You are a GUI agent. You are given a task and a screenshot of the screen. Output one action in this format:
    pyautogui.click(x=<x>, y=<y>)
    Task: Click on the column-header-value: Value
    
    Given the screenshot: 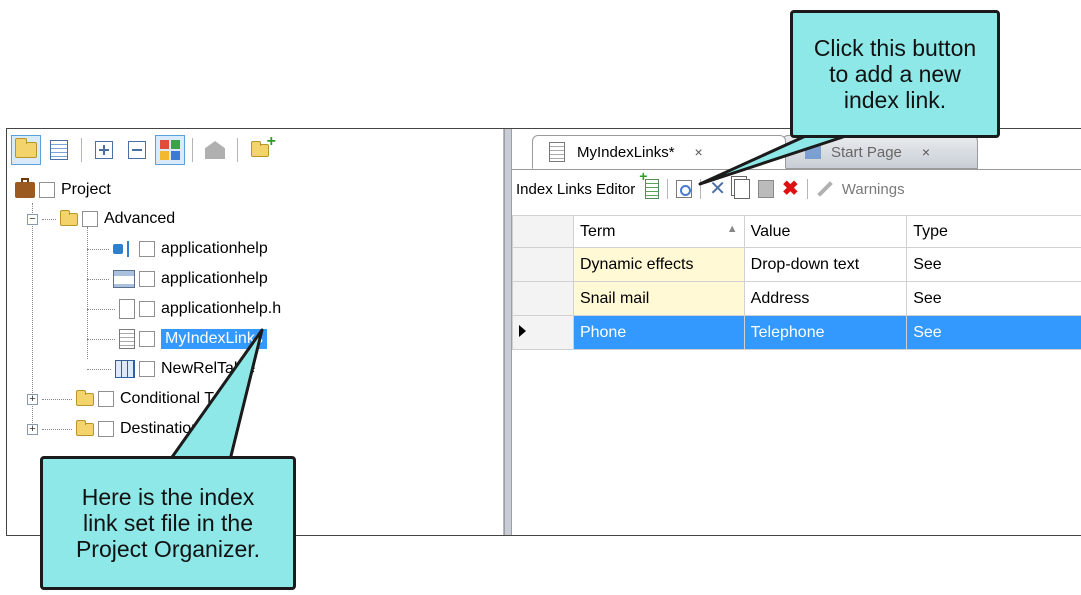 What is the action you would take?
    pyautogui.click(x=825, y=231)
    